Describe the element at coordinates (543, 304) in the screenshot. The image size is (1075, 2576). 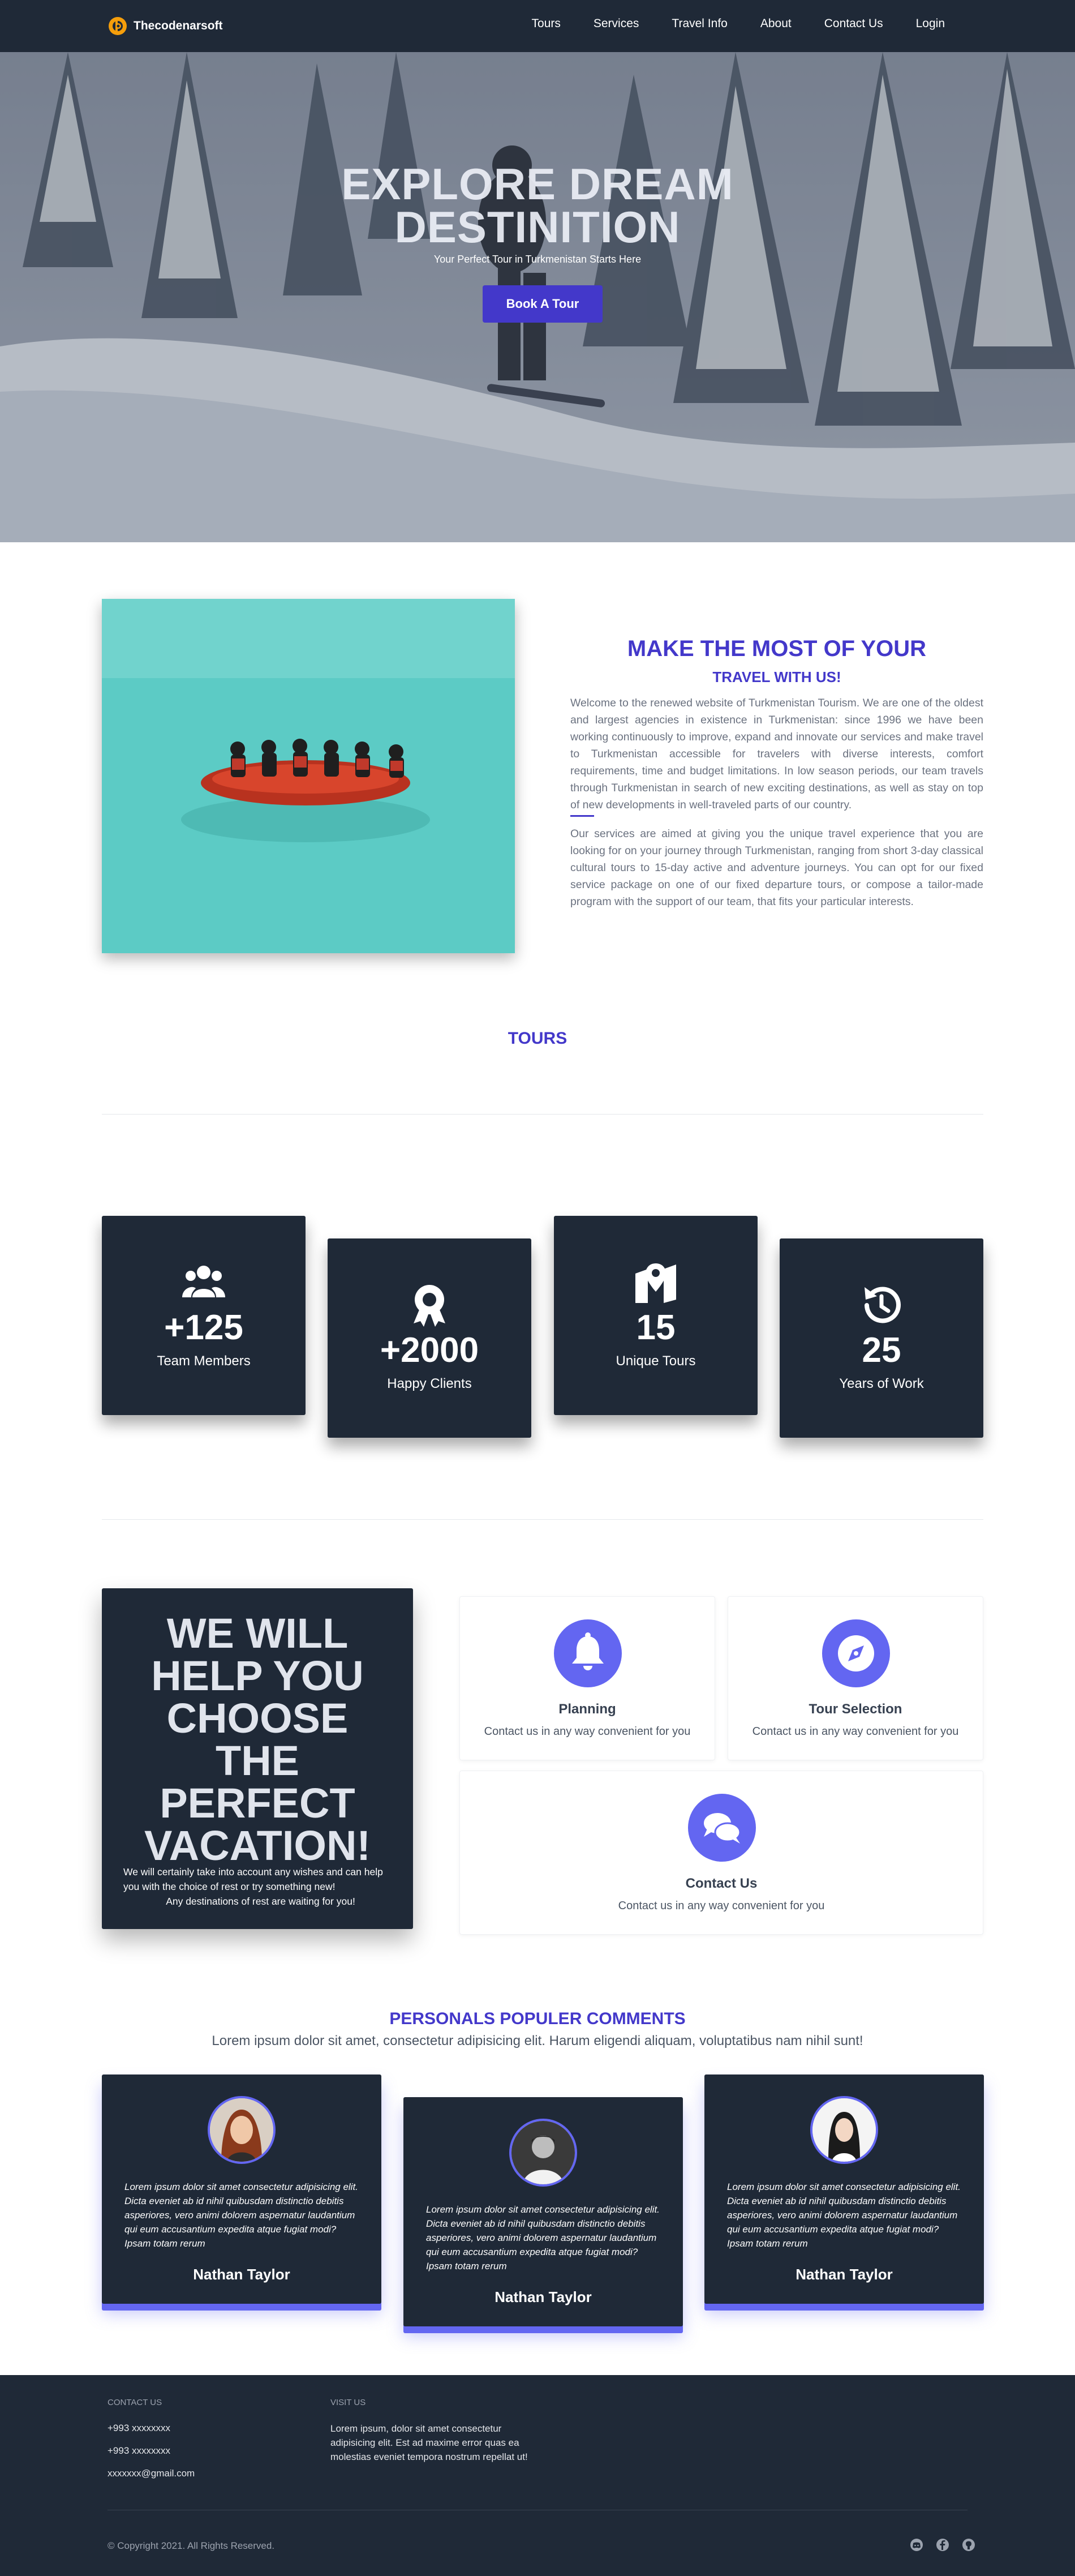
I see `book-tour-button: Book A Tour` at that location.